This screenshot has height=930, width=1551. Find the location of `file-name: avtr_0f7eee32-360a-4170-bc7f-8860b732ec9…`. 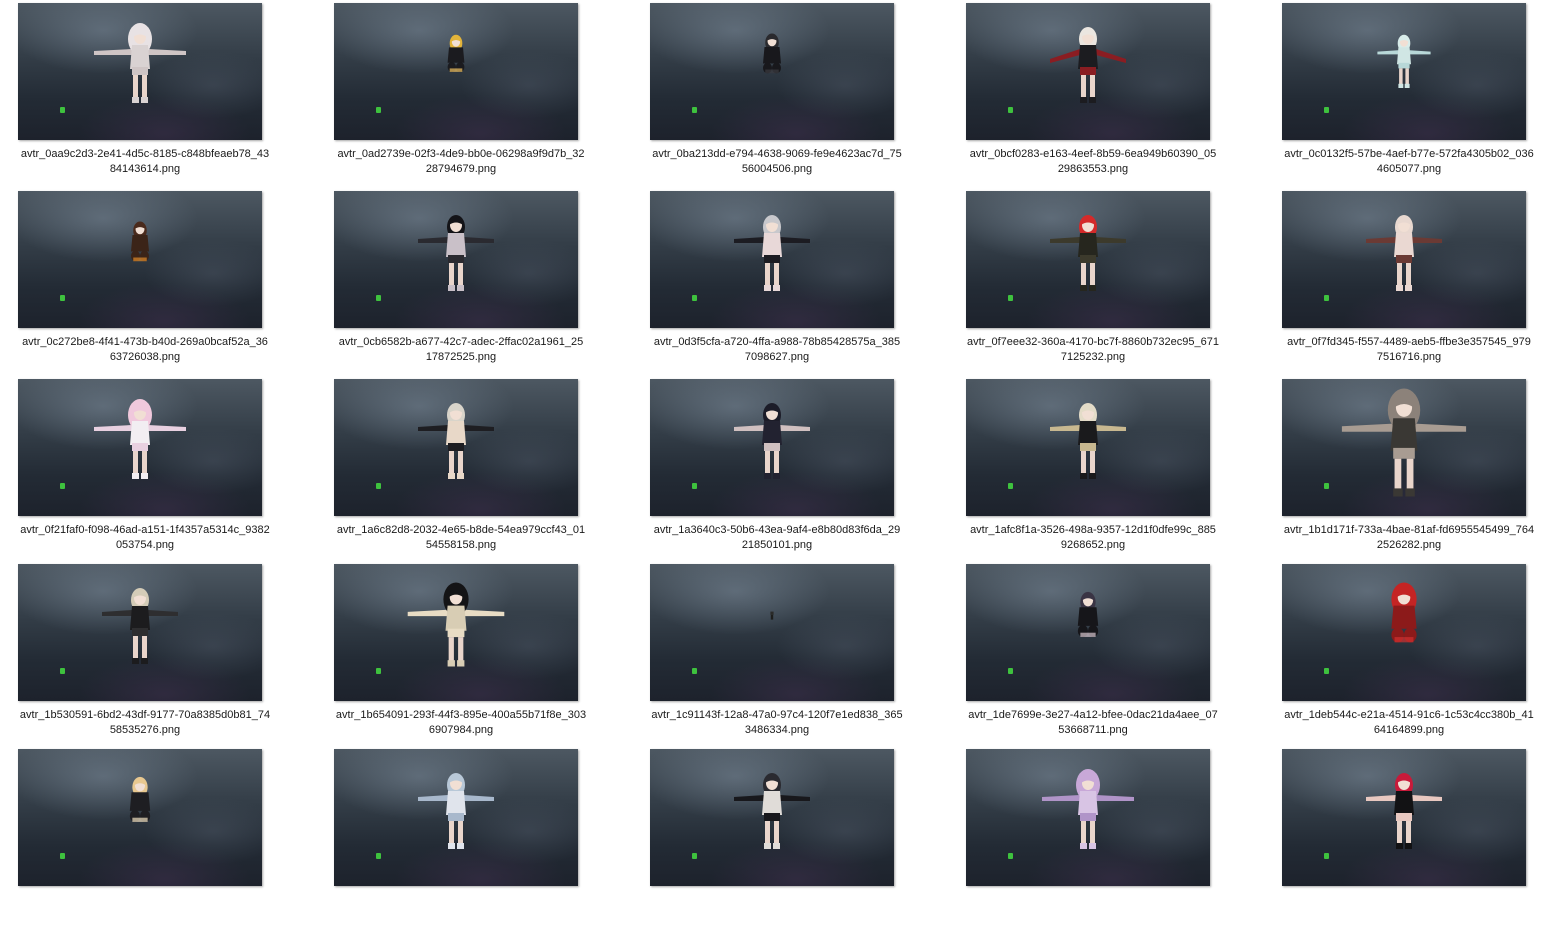

file-name: avtr_0f7eee32-360a-4170-bc7f-8860b732ec9… is located at coordinates (1093, 350).